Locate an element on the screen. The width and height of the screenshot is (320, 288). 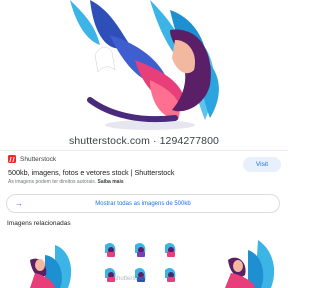
arrow-right-icon: → is located at coordinates (19, 203).